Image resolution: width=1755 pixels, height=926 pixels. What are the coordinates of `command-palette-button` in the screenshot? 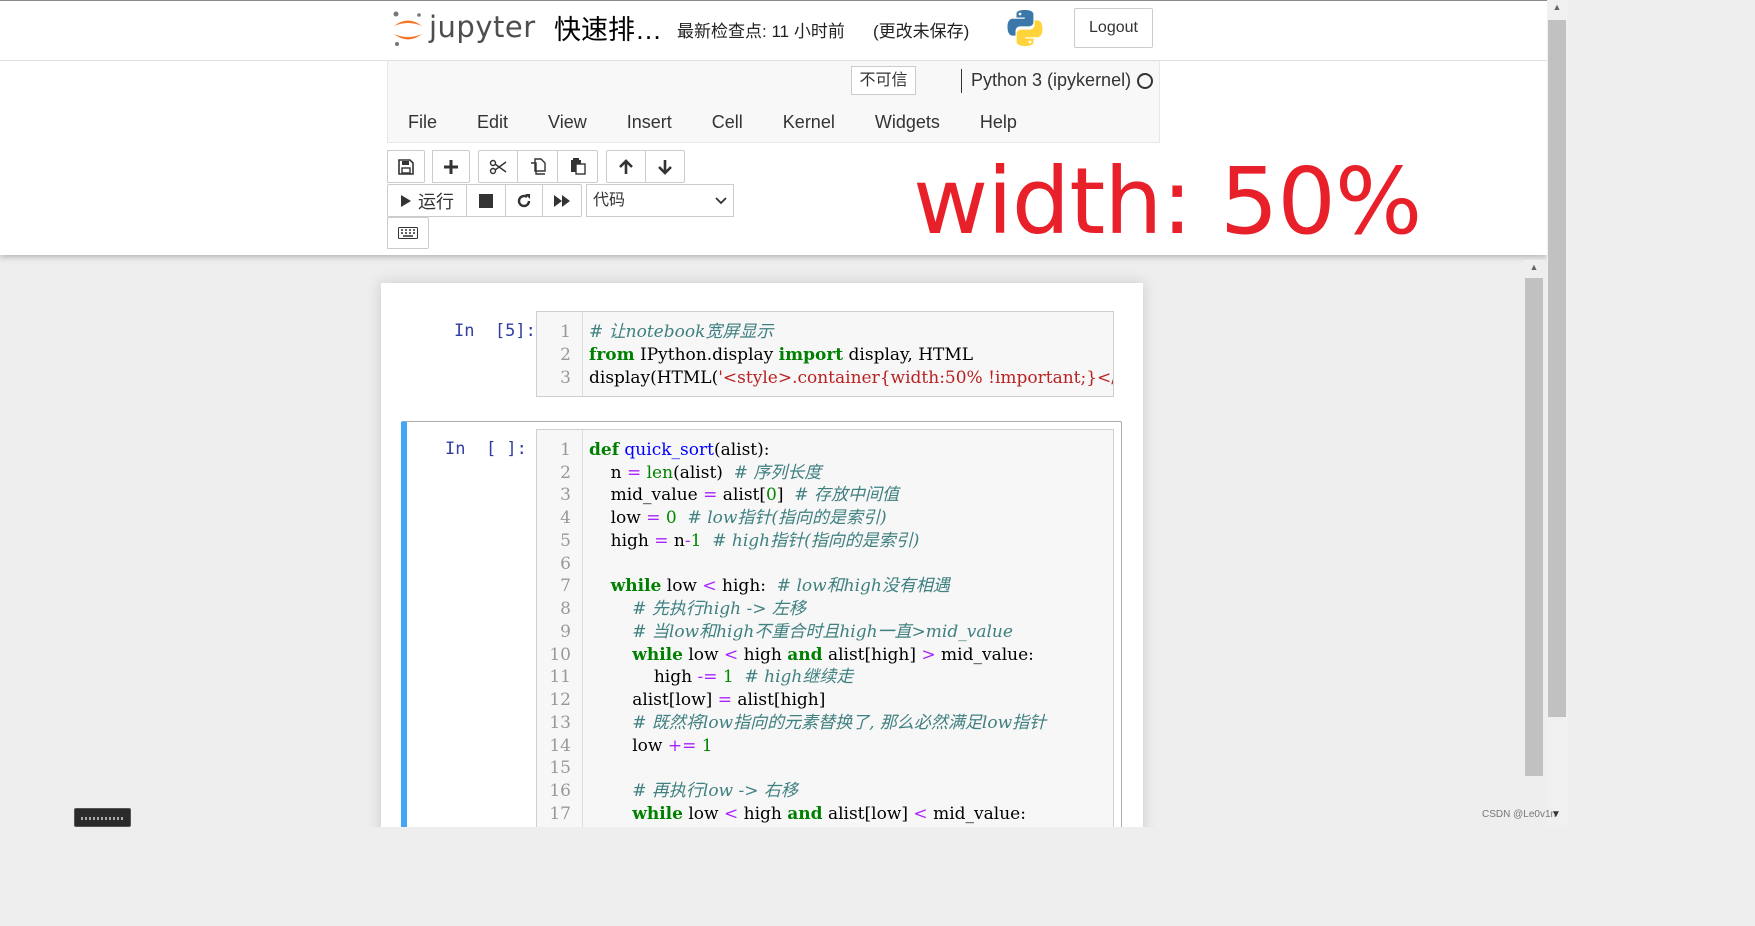 It's located at (408, 233).